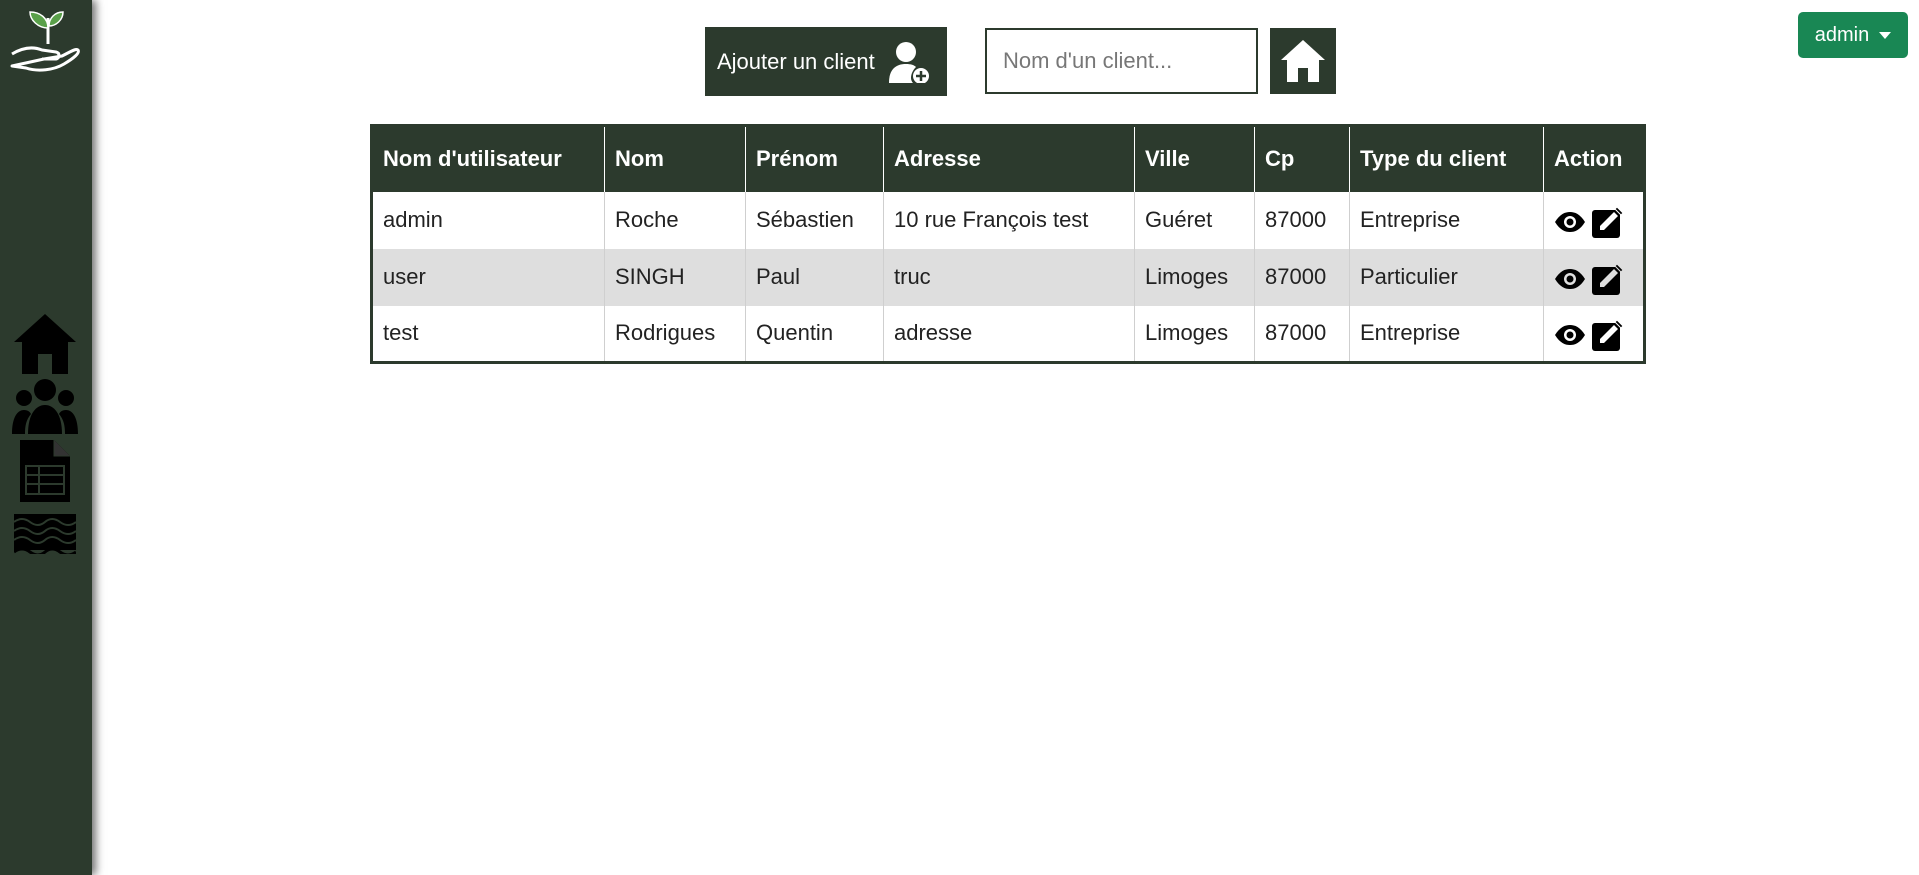  What do you see at coordinates (675, 277) in the screenshot?
I see `cell-nom: SINGH` at bounding box center [675, 277].